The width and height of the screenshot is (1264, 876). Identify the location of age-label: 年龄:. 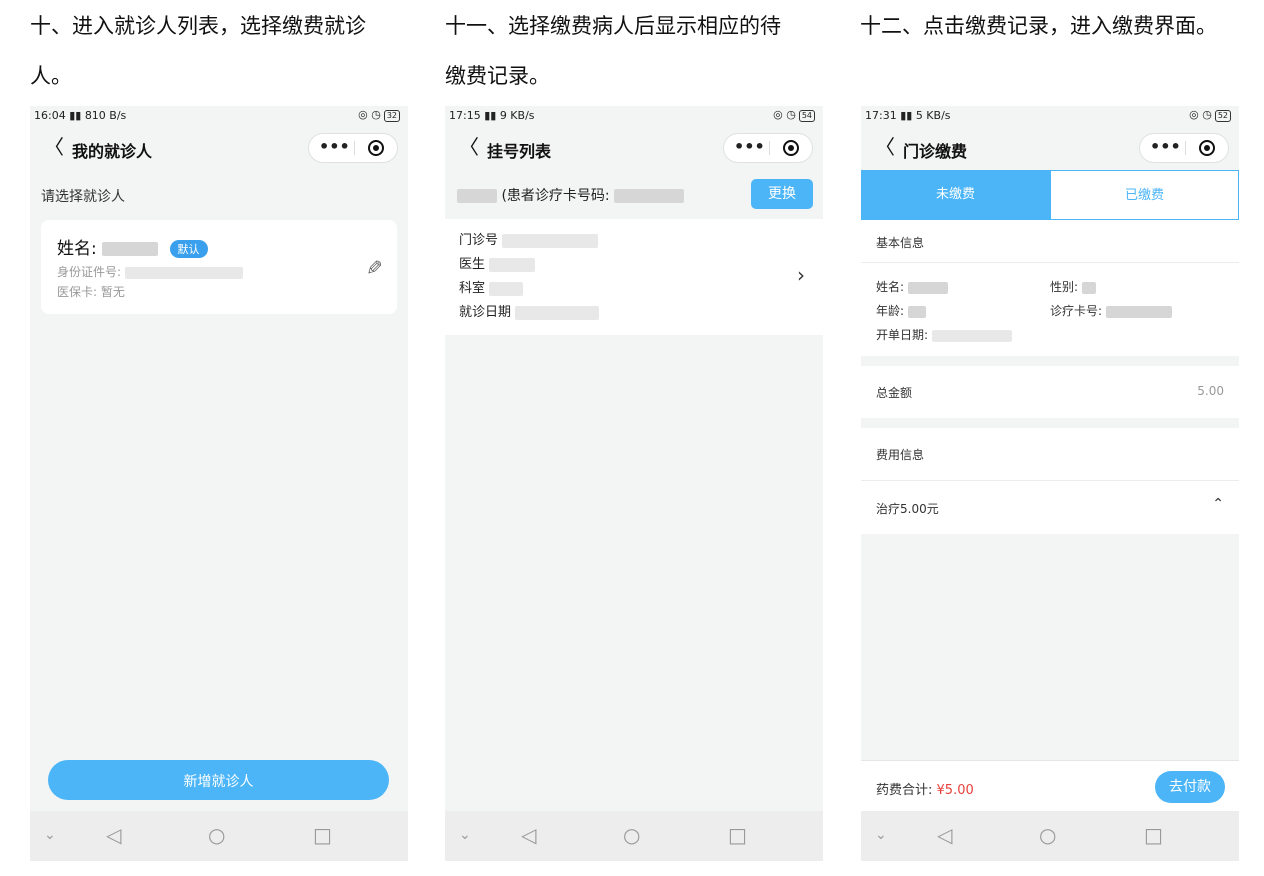
(890, 311).